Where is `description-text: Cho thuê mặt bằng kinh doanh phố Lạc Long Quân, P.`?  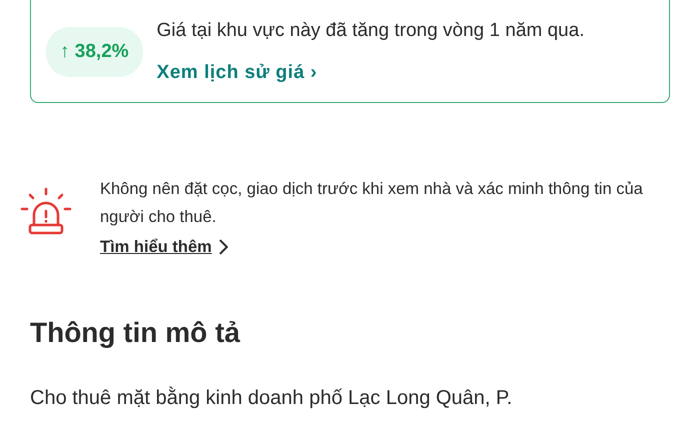
description-text: Cho thuê mặt bằng kinh doanh phố Lạc Long Quân, P. is located at coordinates (272, 398).